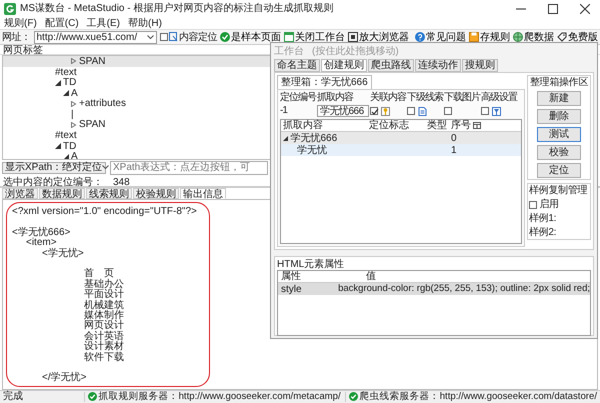 This screenshot has width=600, height=403. Describe the element at coordinates (104, 315) in the screenshot. I see `output-text: 媒体制作` at that location.